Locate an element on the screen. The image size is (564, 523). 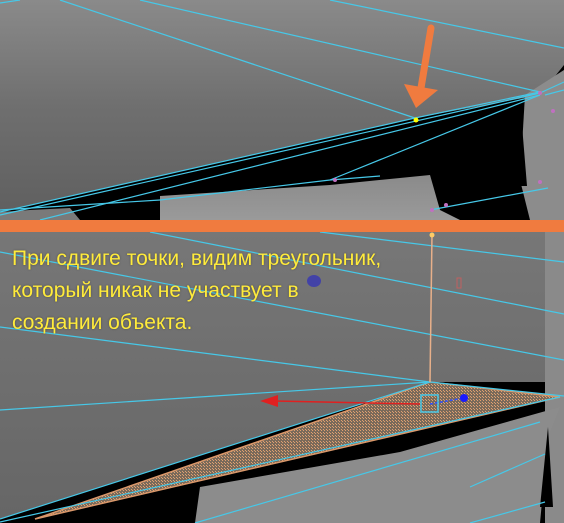
caption-line-2: который никак не участвует в is located at coordinates (155, 290).